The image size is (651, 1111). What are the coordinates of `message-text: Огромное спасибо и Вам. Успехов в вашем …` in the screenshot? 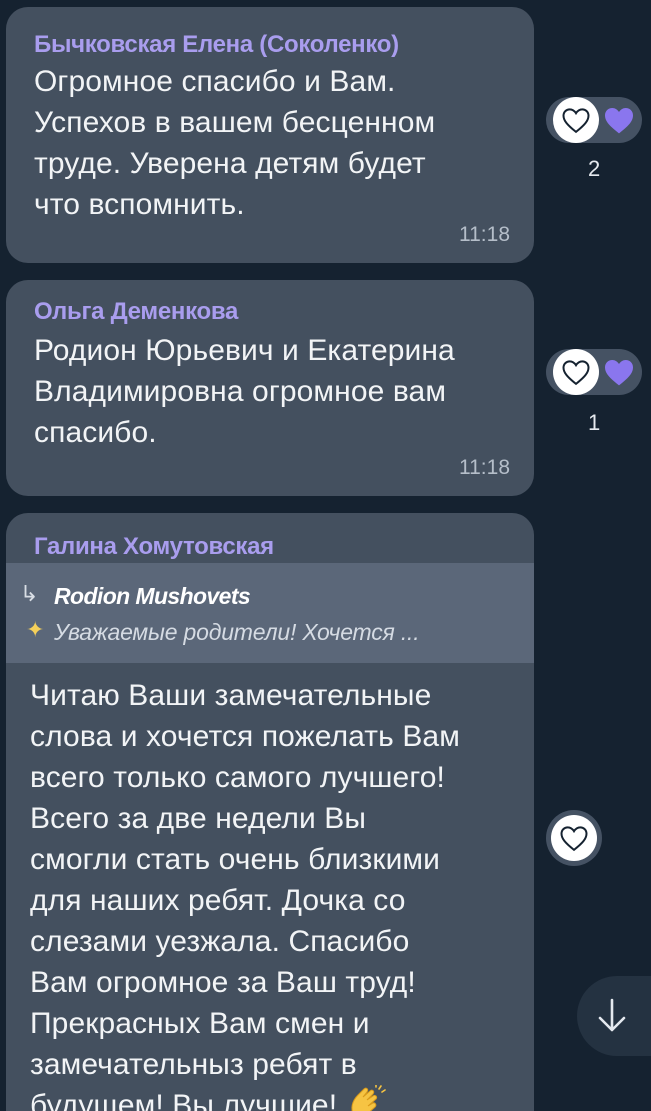 It's located at (234, 143).